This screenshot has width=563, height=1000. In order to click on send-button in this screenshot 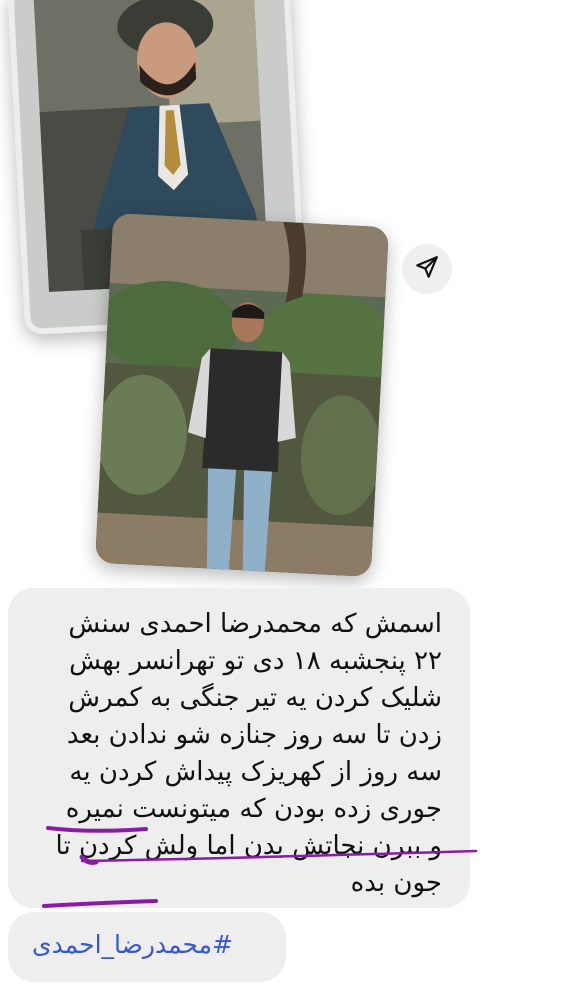, I will do `click(427, 269)`.